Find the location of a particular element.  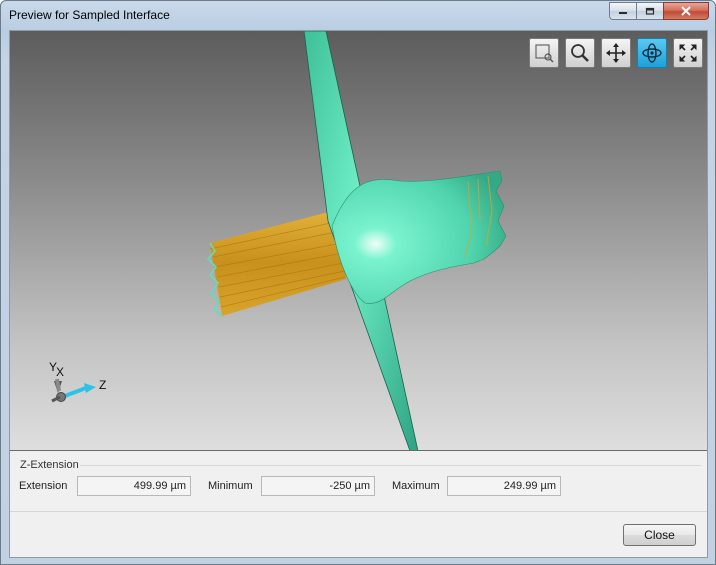

pan-button is located at coordinates (616, 53).